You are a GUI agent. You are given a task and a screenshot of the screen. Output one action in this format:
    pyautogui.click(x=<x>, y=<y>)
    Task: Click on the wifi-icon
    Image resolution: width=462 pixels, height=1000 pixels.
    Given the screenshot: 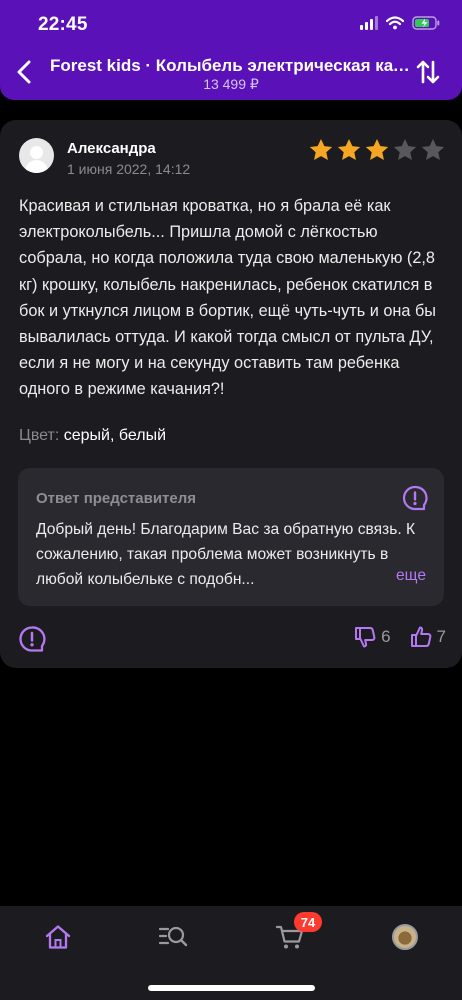 What is the action you would take?
    pyautogui.click(x=395, y=23)
    